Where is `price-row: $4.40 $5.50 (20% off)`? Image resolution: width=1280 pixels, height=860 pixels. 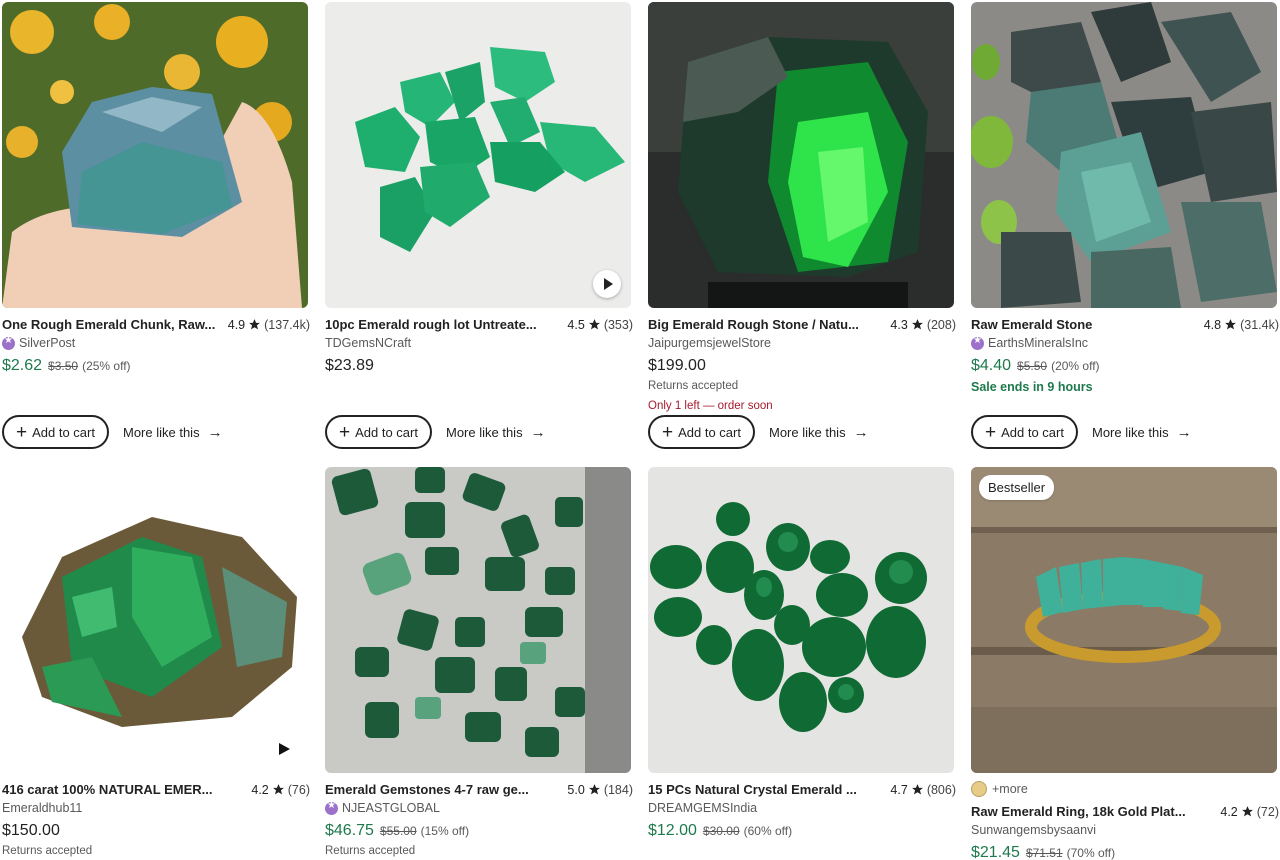
price-row: $4.40 $5.50 (20% off) is located at coordinates (1125, 367).